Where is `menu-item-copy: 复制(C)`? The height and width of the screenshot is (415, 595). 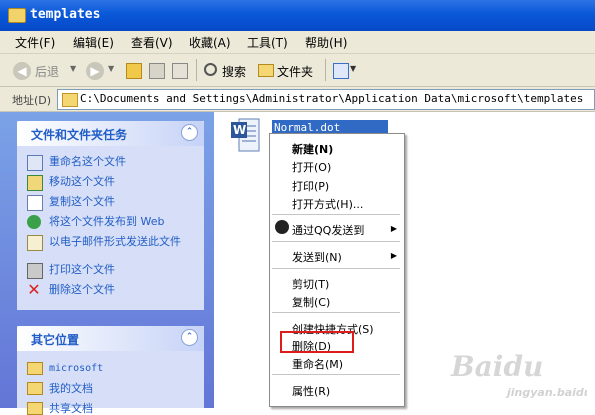
menu-item-copy: 复制(C) is located at coordinates (311, 302).